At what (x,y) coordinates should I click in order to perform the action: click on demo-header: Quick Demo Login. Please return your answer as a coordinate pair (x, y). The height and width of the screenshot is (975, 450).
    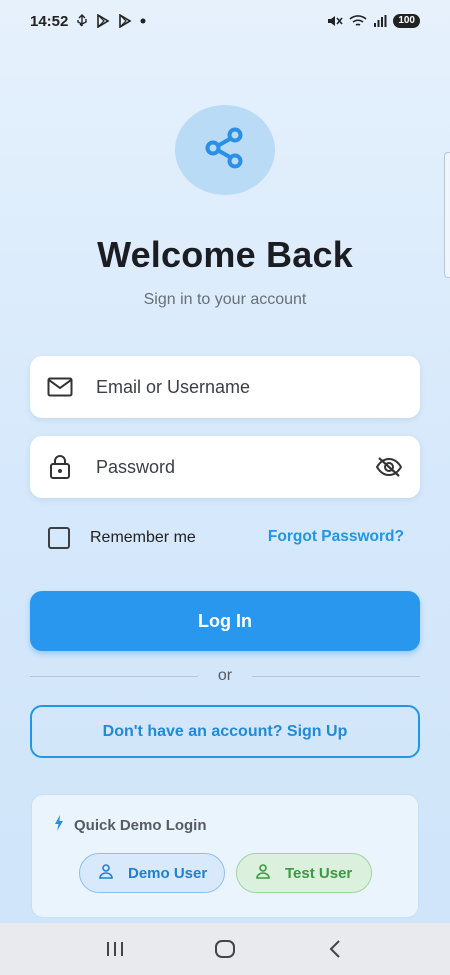
    Looking at the image, I should click on (130, 825).